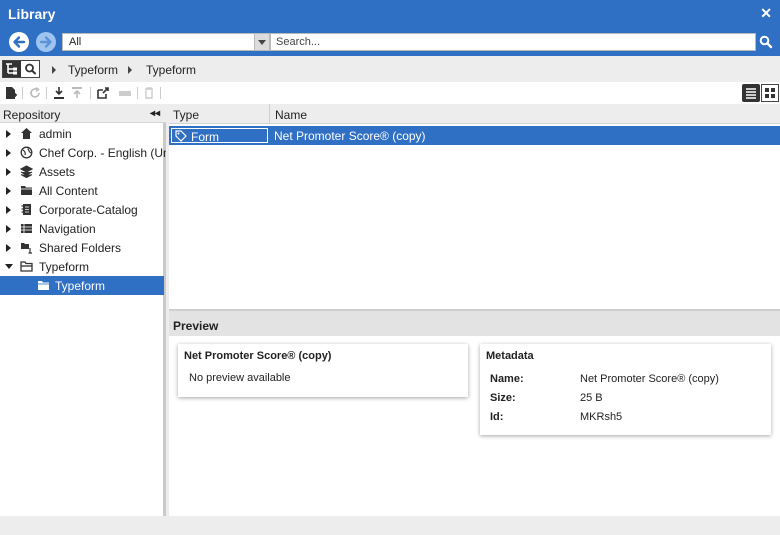 This screenshot has width=780, height=535. What do you see at coordinates (350, 136) in the screenshot?
I see `name-cell: Net Promoter Score® (copy)` at bounding box center [350, 136].